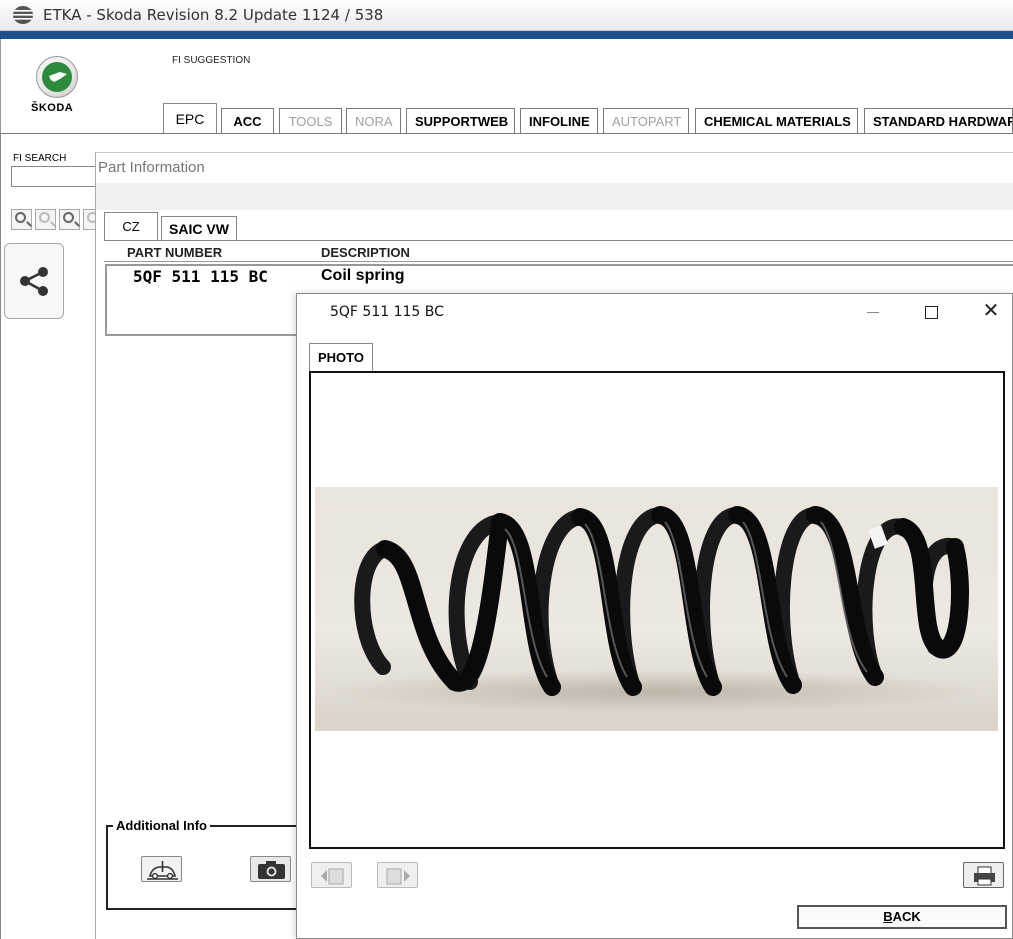 The width and height of the screenshot is (1013, 939). What do you see at coordinates (365, 252) in the screenshot?
I see `column-header-description: DESCRIPTION` at bounding box center [365, 252].